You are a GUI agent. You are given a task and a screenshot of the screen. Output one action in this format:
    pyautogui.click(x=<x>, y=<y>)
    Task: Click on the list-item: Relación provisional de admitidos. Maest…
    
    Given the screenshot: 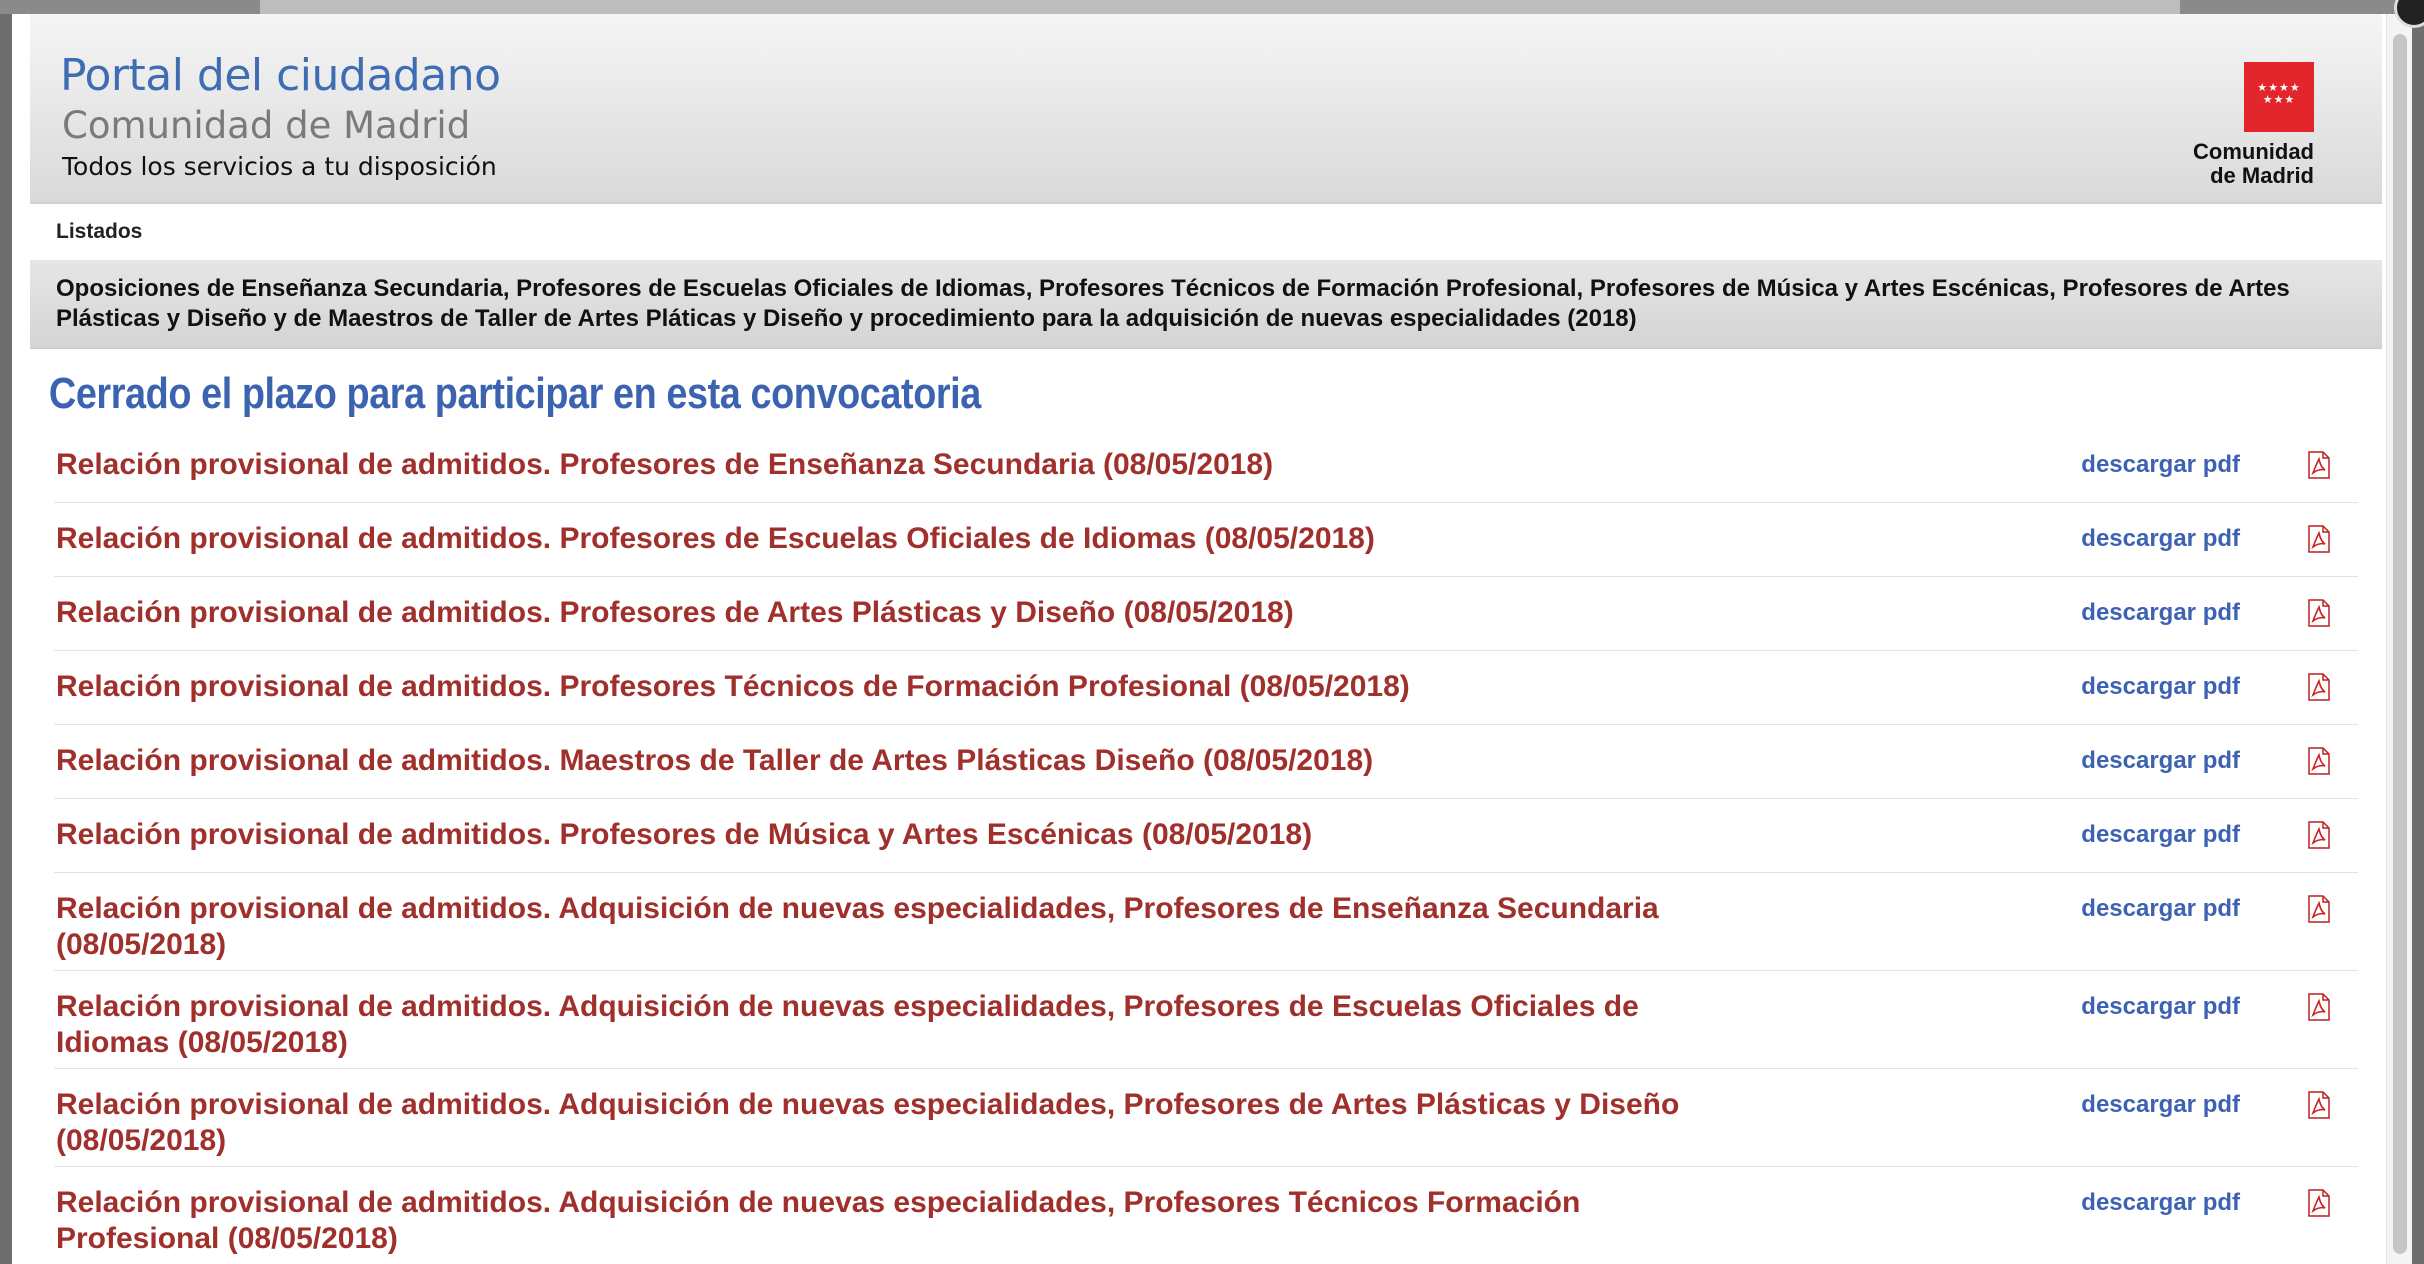 What is the action you would take?
    pyautogui.click(x=1206, y=762)
    